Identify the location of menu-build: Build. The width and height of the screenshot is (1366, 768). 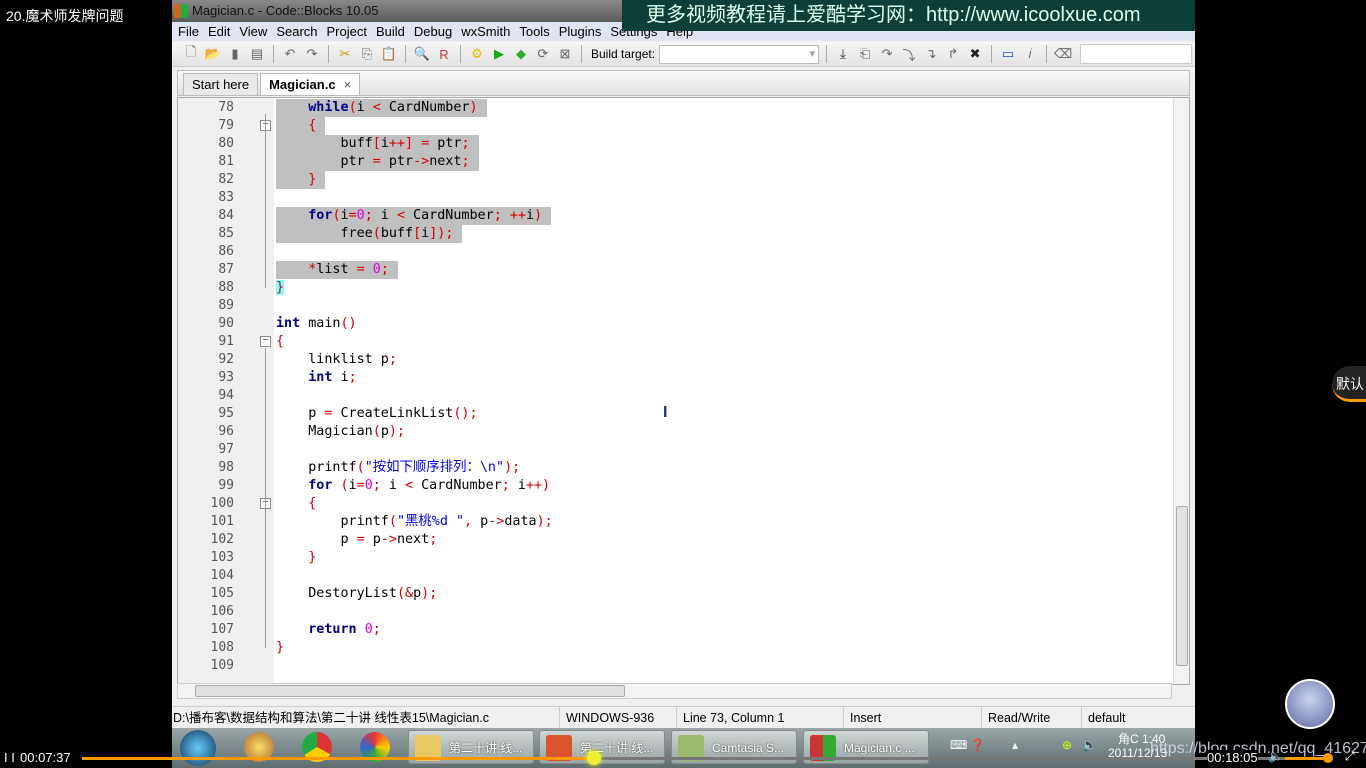
(394, 31).